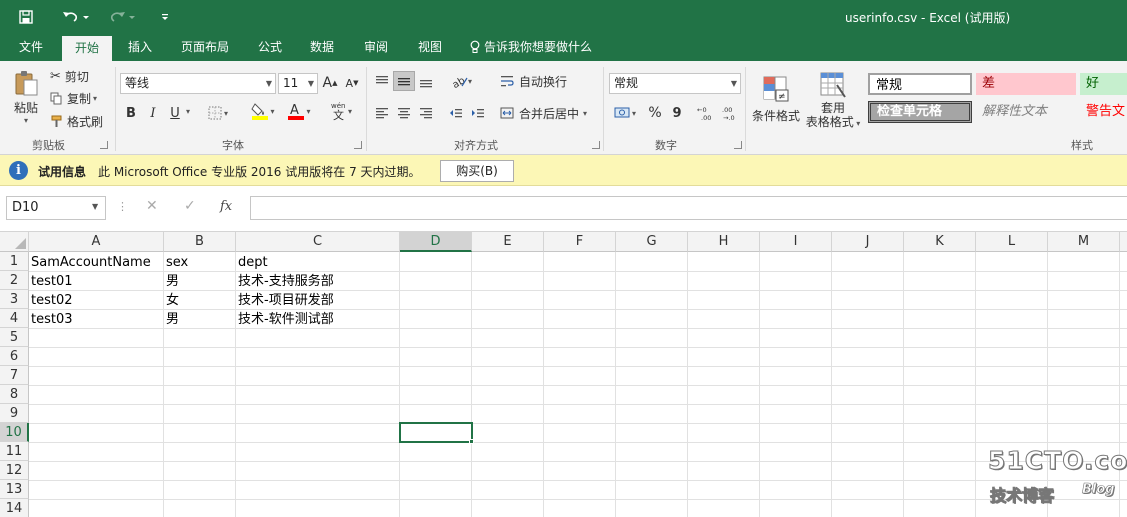 The image size is (1127, 517). Describe the element at coordinates (176, 262) in the screenshot. I see `cell-b1: sex` at that location.